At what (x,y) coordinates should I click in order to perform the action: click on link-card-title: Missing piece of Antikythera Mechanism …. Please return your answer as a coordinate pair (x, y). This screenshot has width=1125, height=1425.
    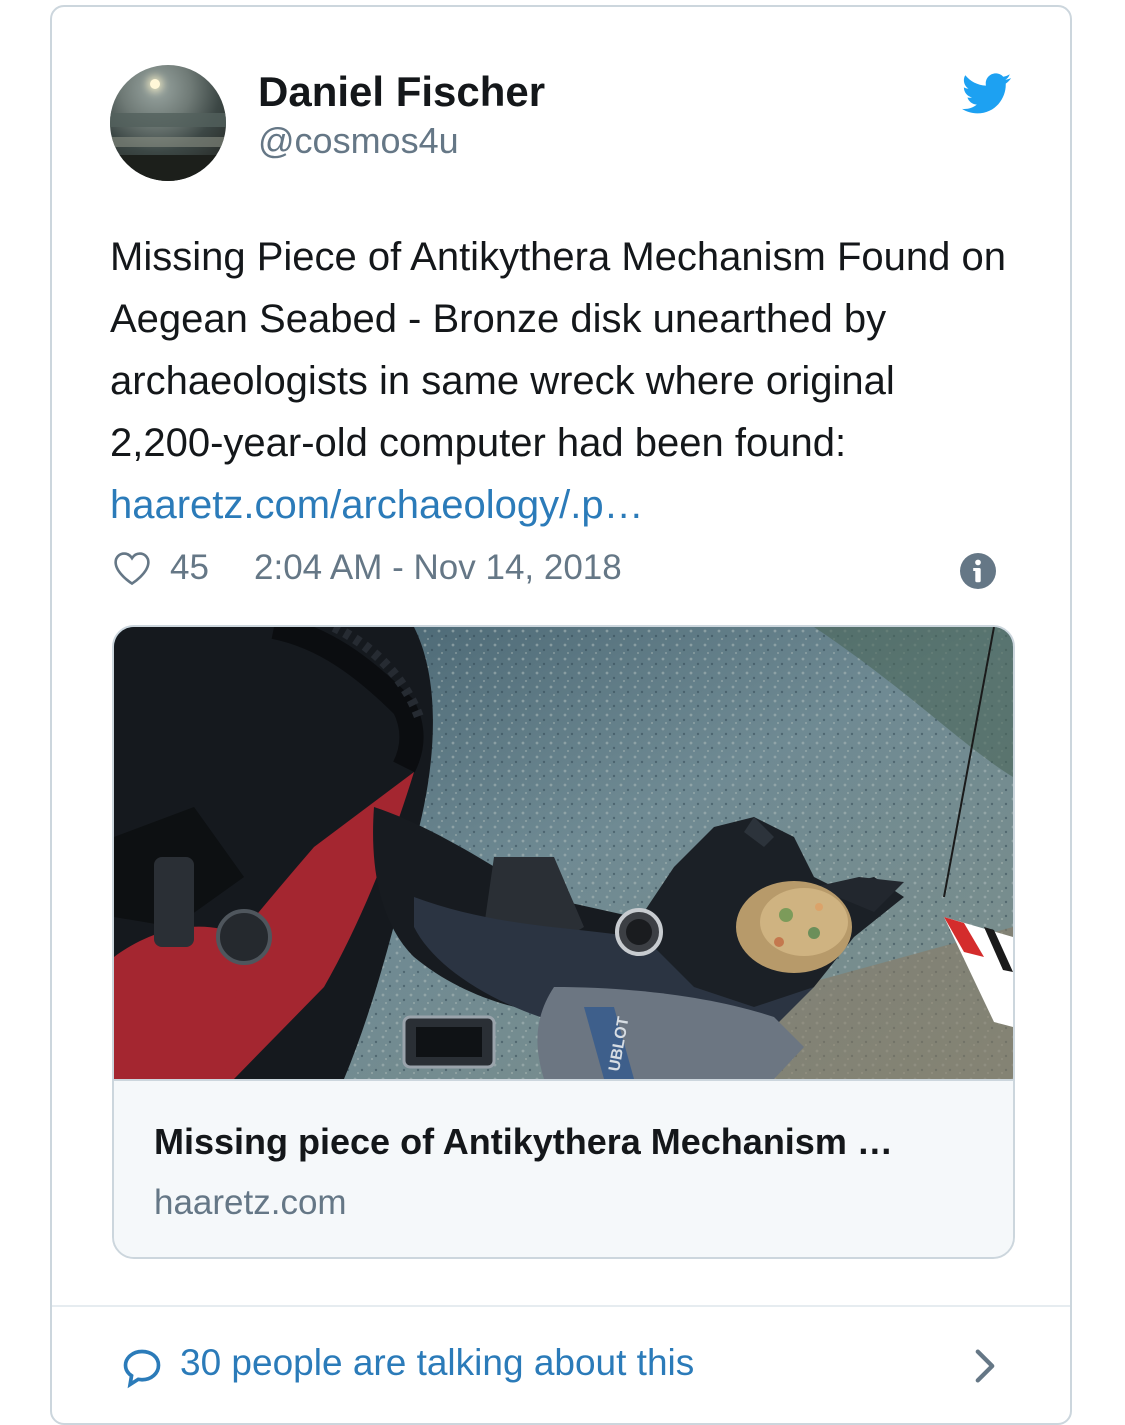
    Looking at the image, I should click on (523, 1142).